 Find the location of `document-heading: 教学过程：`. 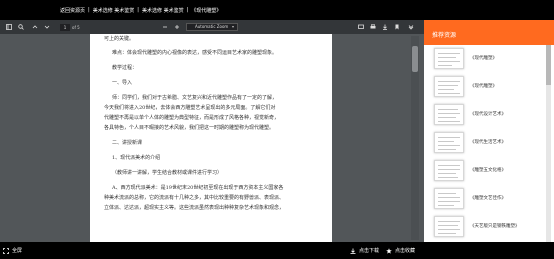

document-heading: 教学过程： is located at coordinates (125, 68).